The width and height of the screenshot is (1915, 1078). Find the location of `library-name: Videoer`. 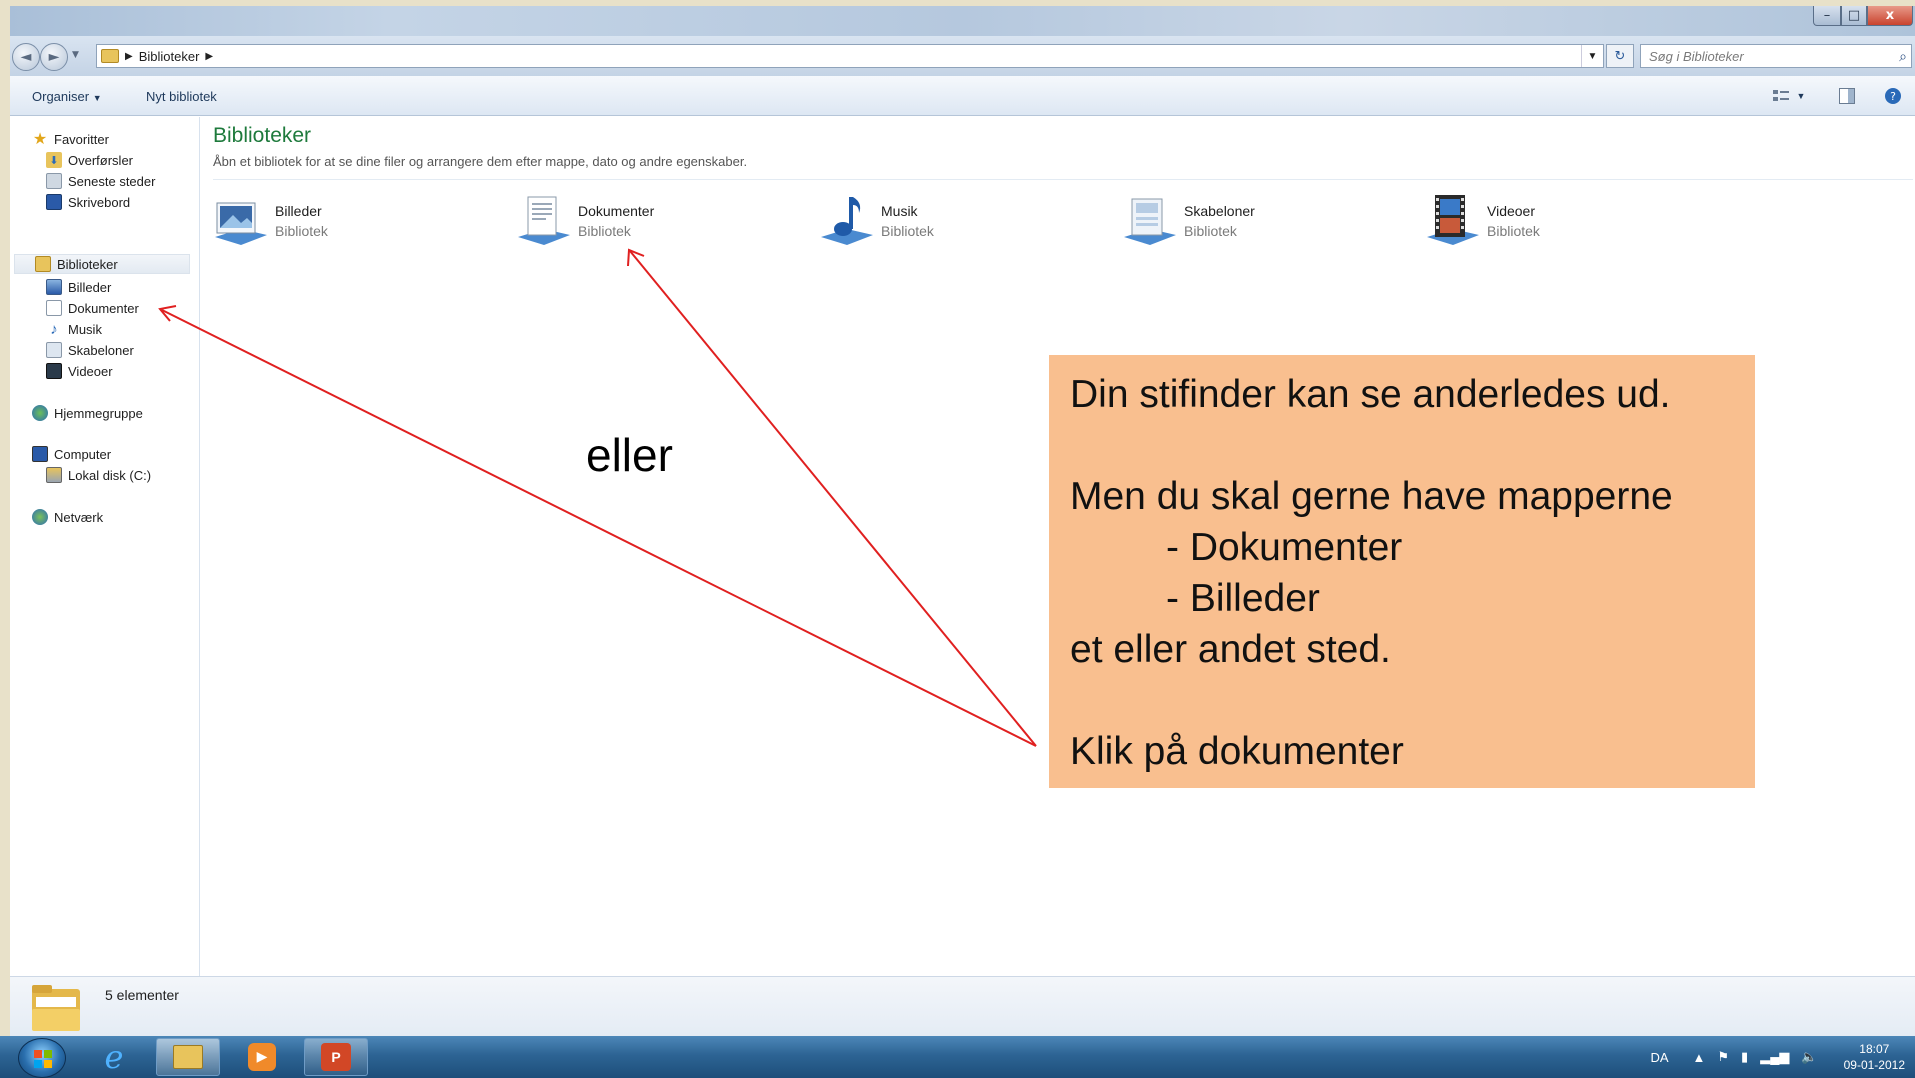

library-name: Videoer is located at coordinates (1511, 211).